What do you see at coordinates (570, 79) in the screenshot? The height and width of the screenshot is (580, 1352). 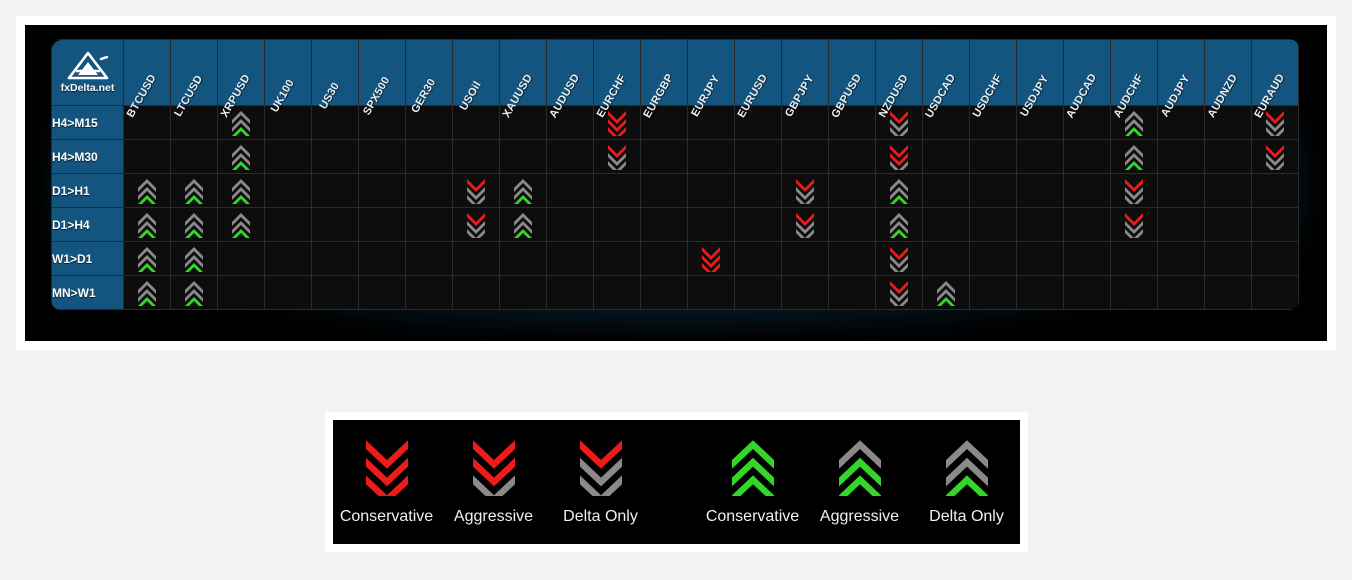 I see `column-header-audusd: AUDUSD` at bounding box center [570, 79].